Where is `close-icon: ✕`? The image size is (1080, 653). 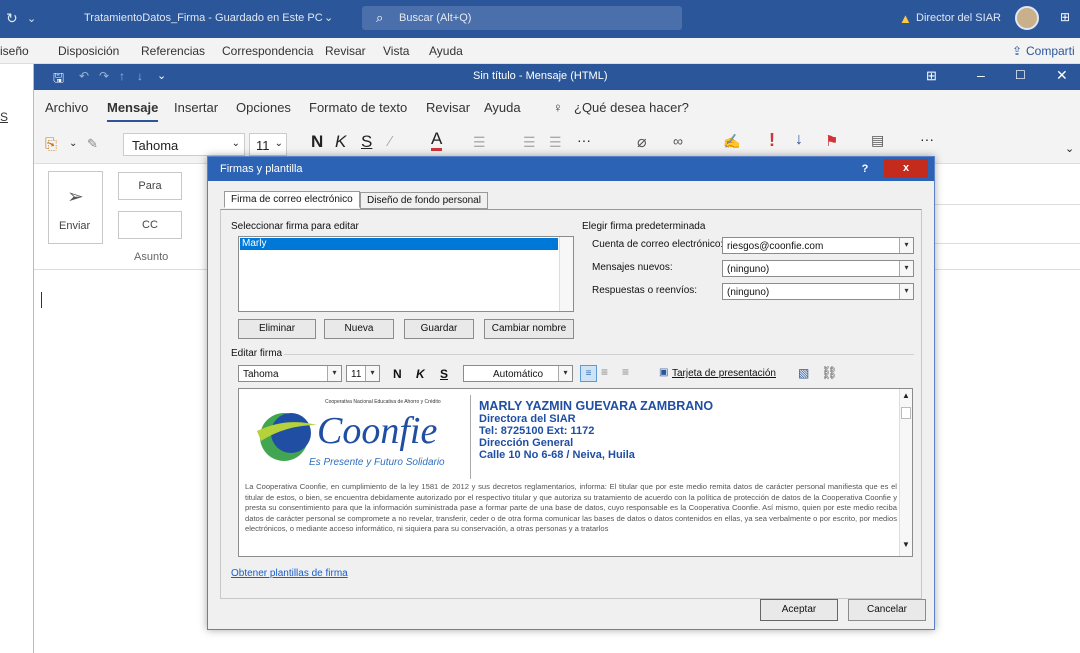 close-icon: ✕ is located at coordinates (1062, 75).